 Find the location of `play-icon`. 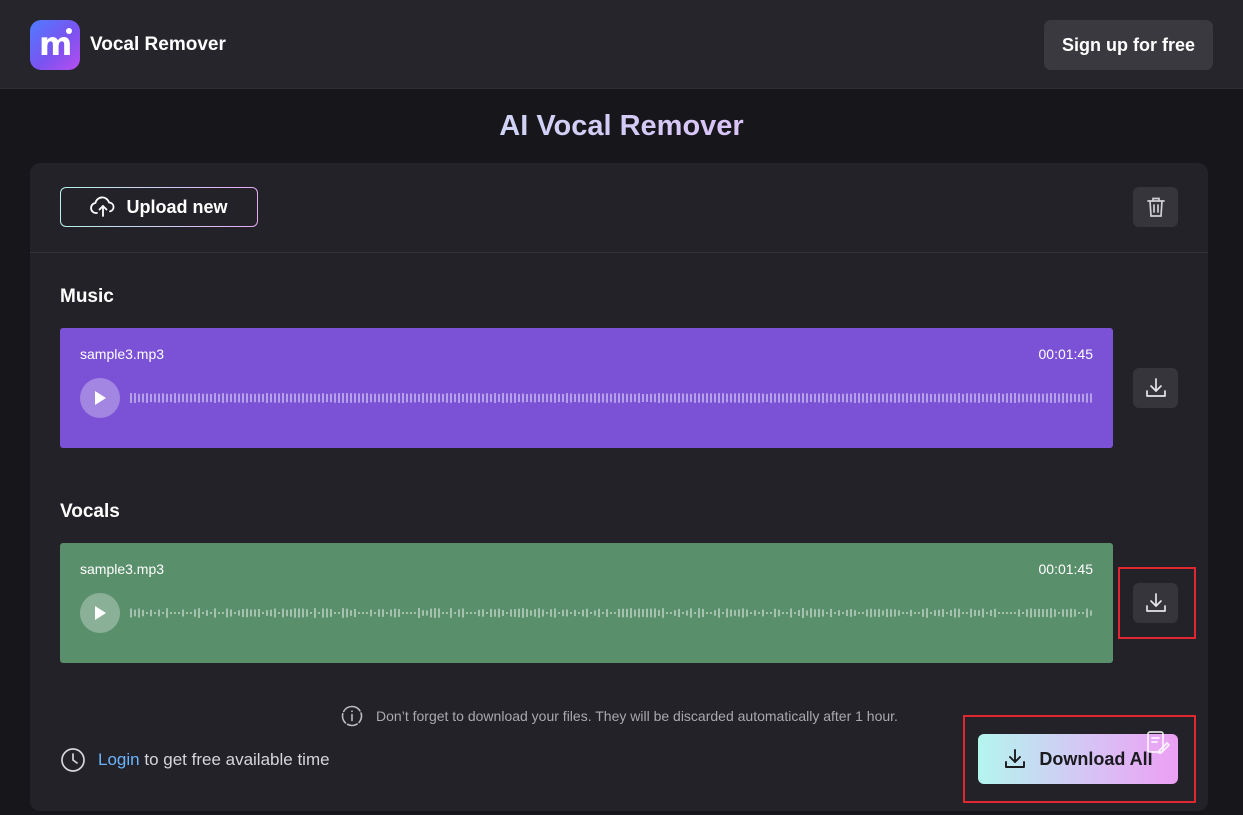

play-icon is located at coordinates (100, 613).